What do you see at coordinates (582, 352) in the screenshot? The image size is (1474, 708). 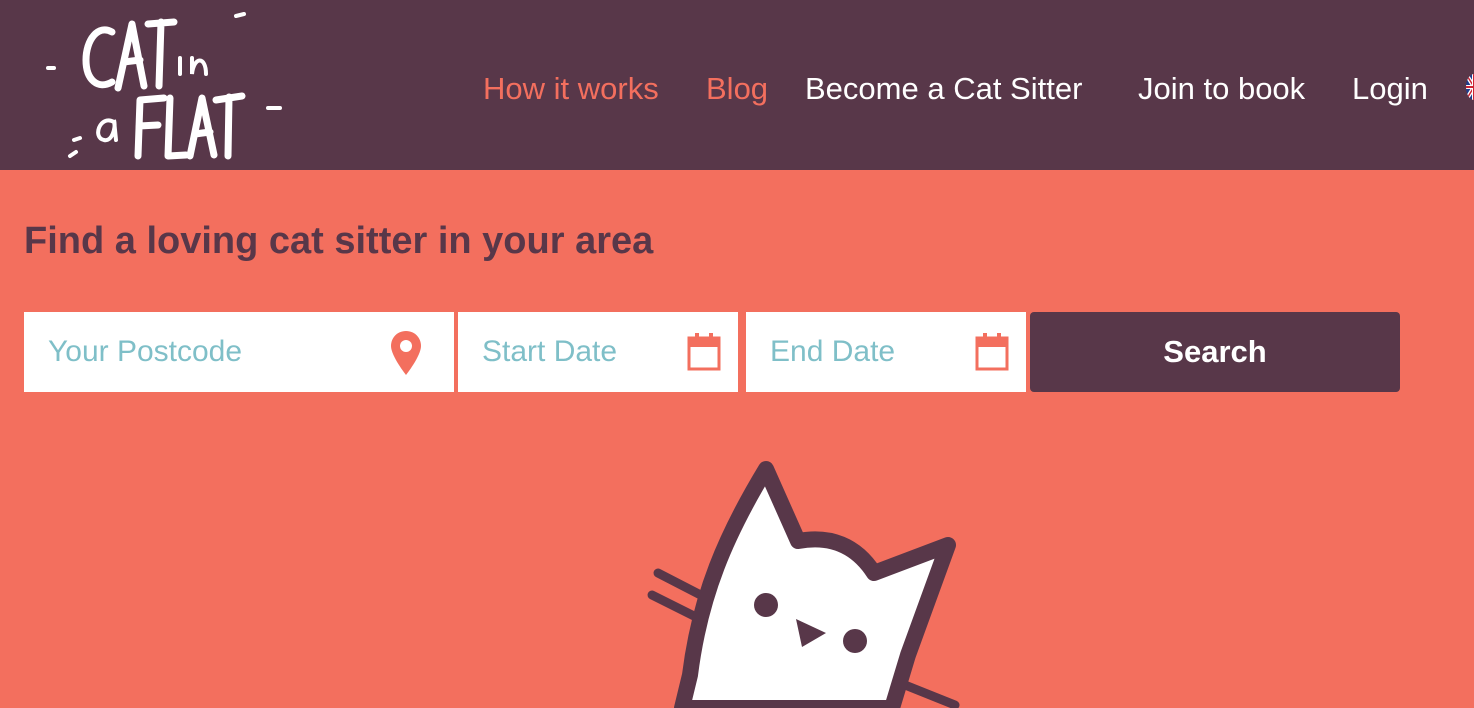 I see `start-date-input` at bounding box center [582, 352].